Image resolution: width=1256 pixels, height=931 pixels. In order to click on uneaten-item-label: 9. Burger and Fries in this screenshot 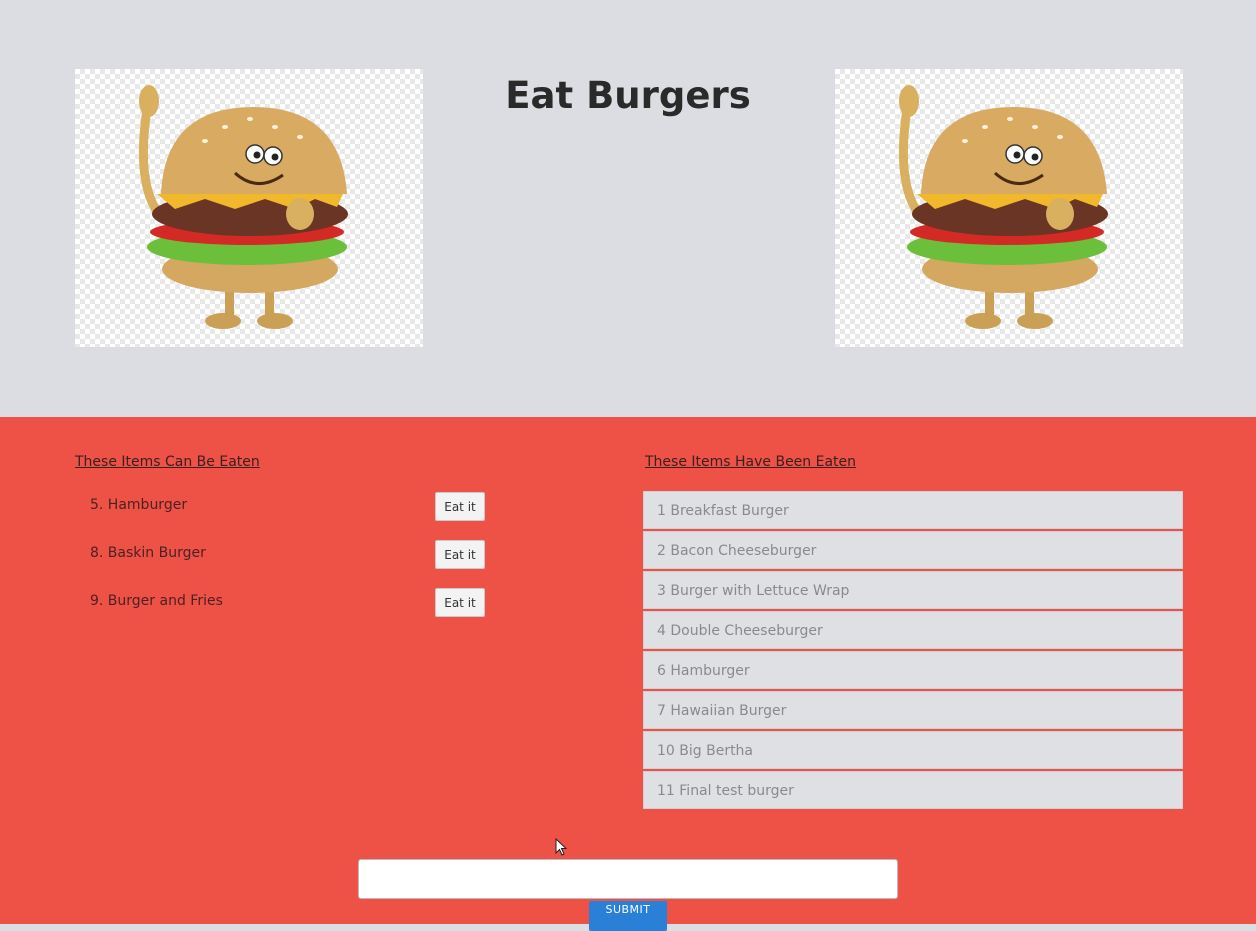, I will do `click(156, 601)`.